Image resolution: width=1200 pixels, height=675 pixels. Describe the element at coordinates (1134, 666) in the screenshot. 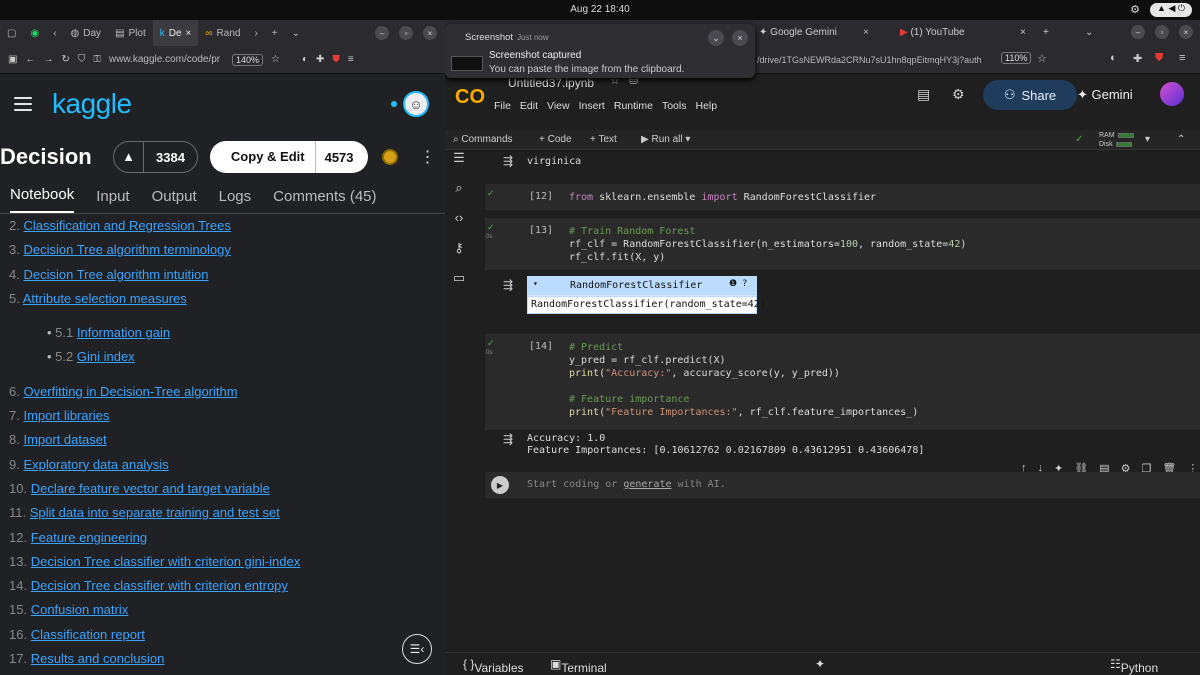

I see `runtime-indicator: ☷ Python 3` at that location.